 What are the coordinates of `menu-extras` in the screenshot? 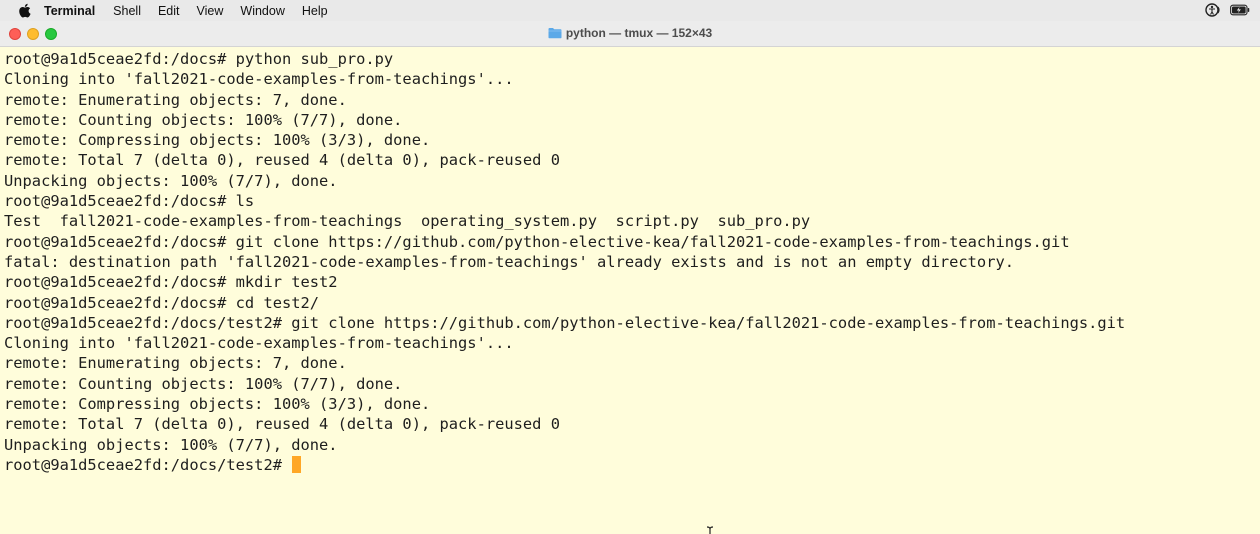 It's located at (1224, 10).